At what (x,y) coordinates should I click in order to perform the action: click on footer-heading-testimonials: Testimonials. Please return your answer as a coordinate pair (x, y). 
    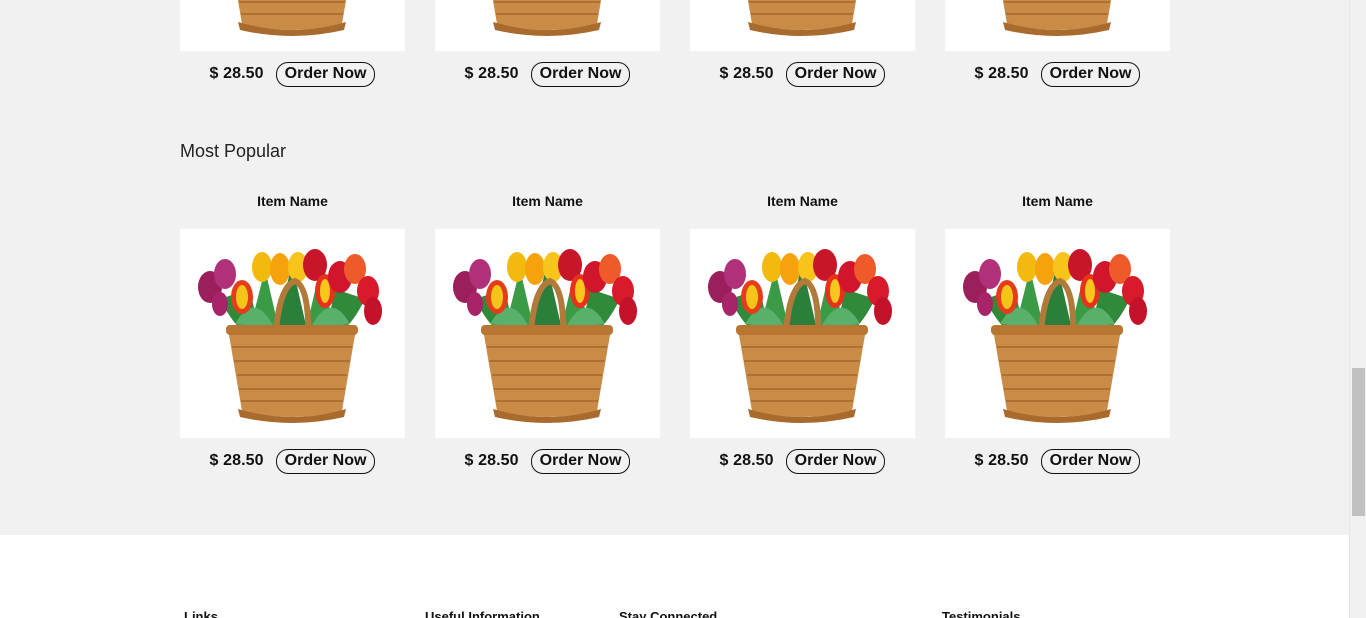
    Looking at the image, I should click on (981, 613).